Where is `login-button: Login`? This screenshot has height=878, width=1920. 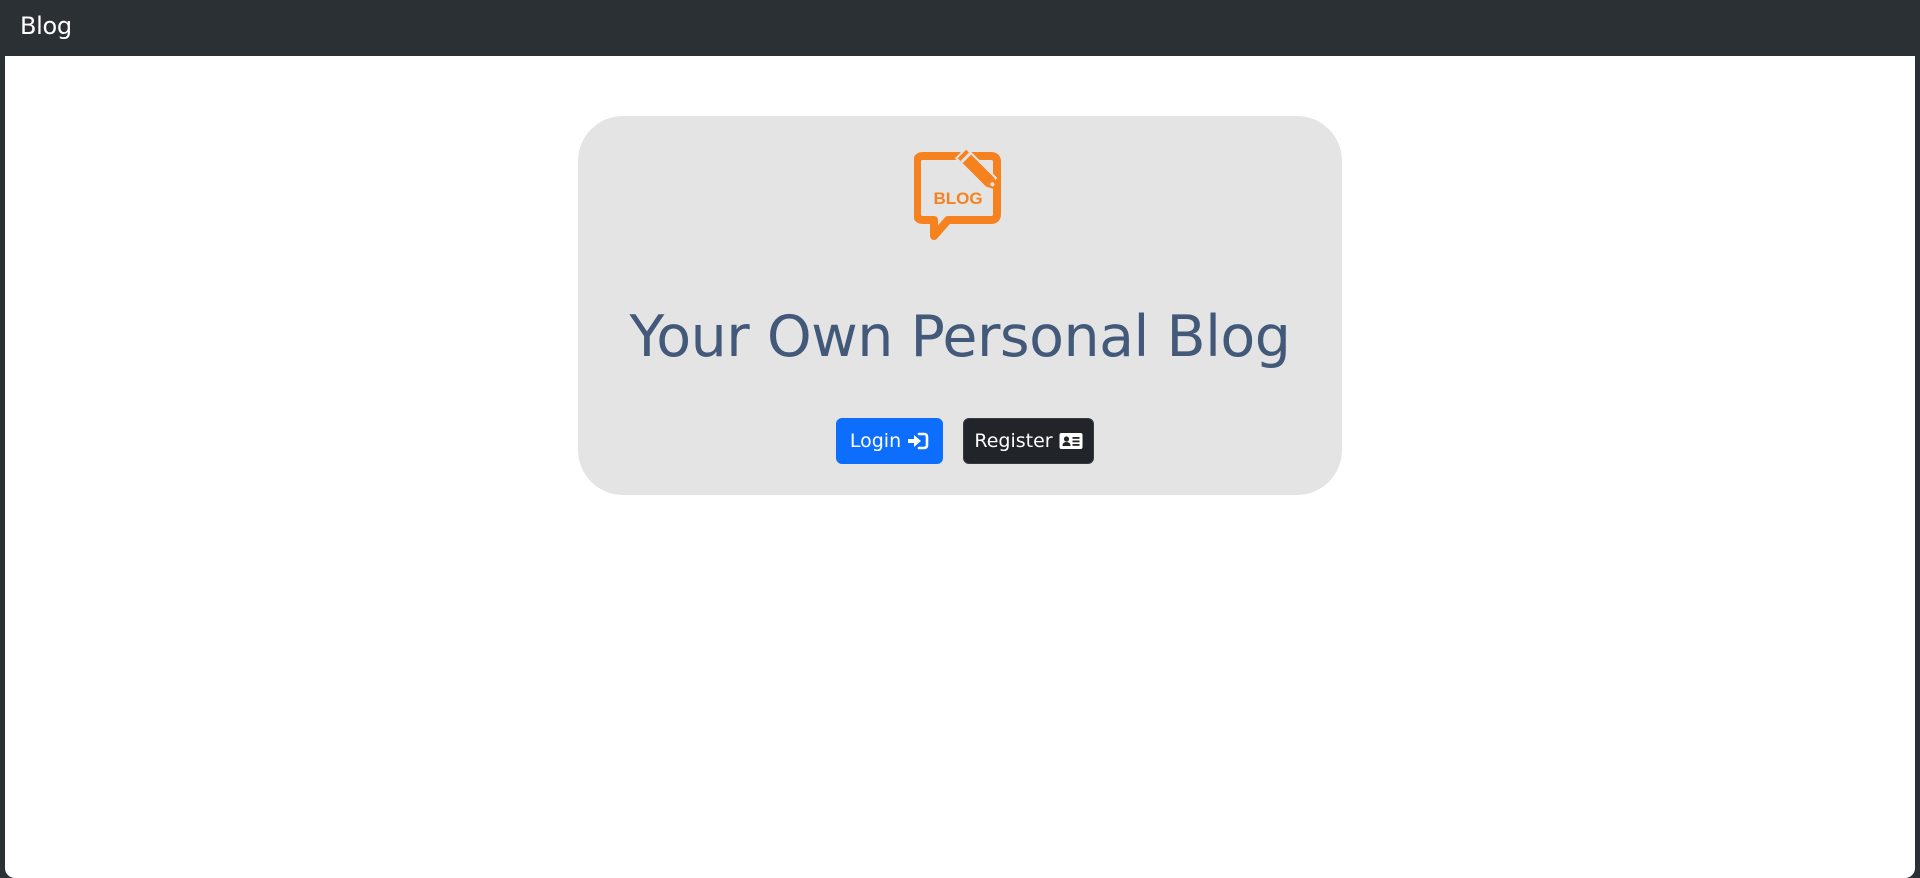 login-button: Login is located at coordinates (889, 441).